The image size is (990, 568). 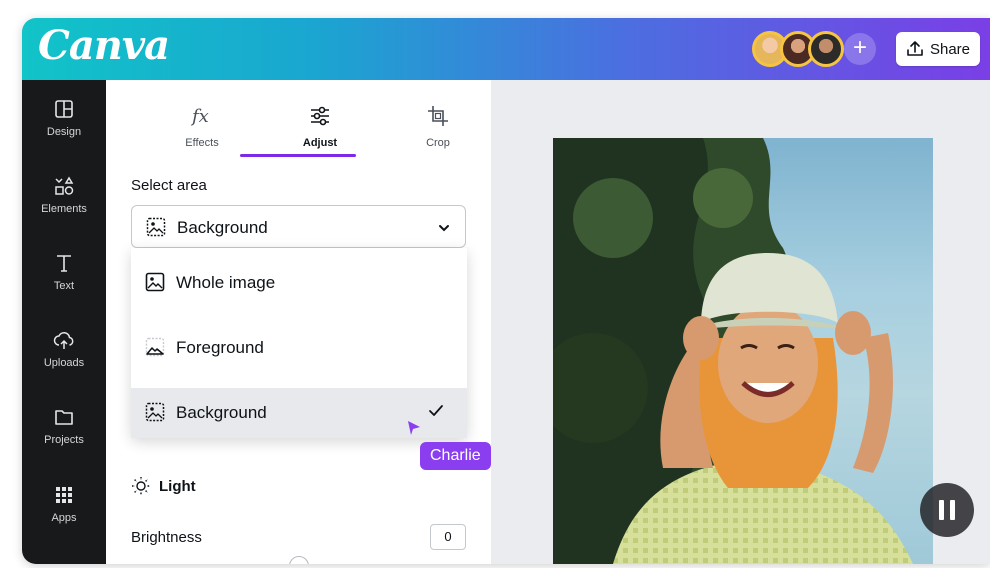 I want to click on fx-icon: fx, so click(x=199, y=116).